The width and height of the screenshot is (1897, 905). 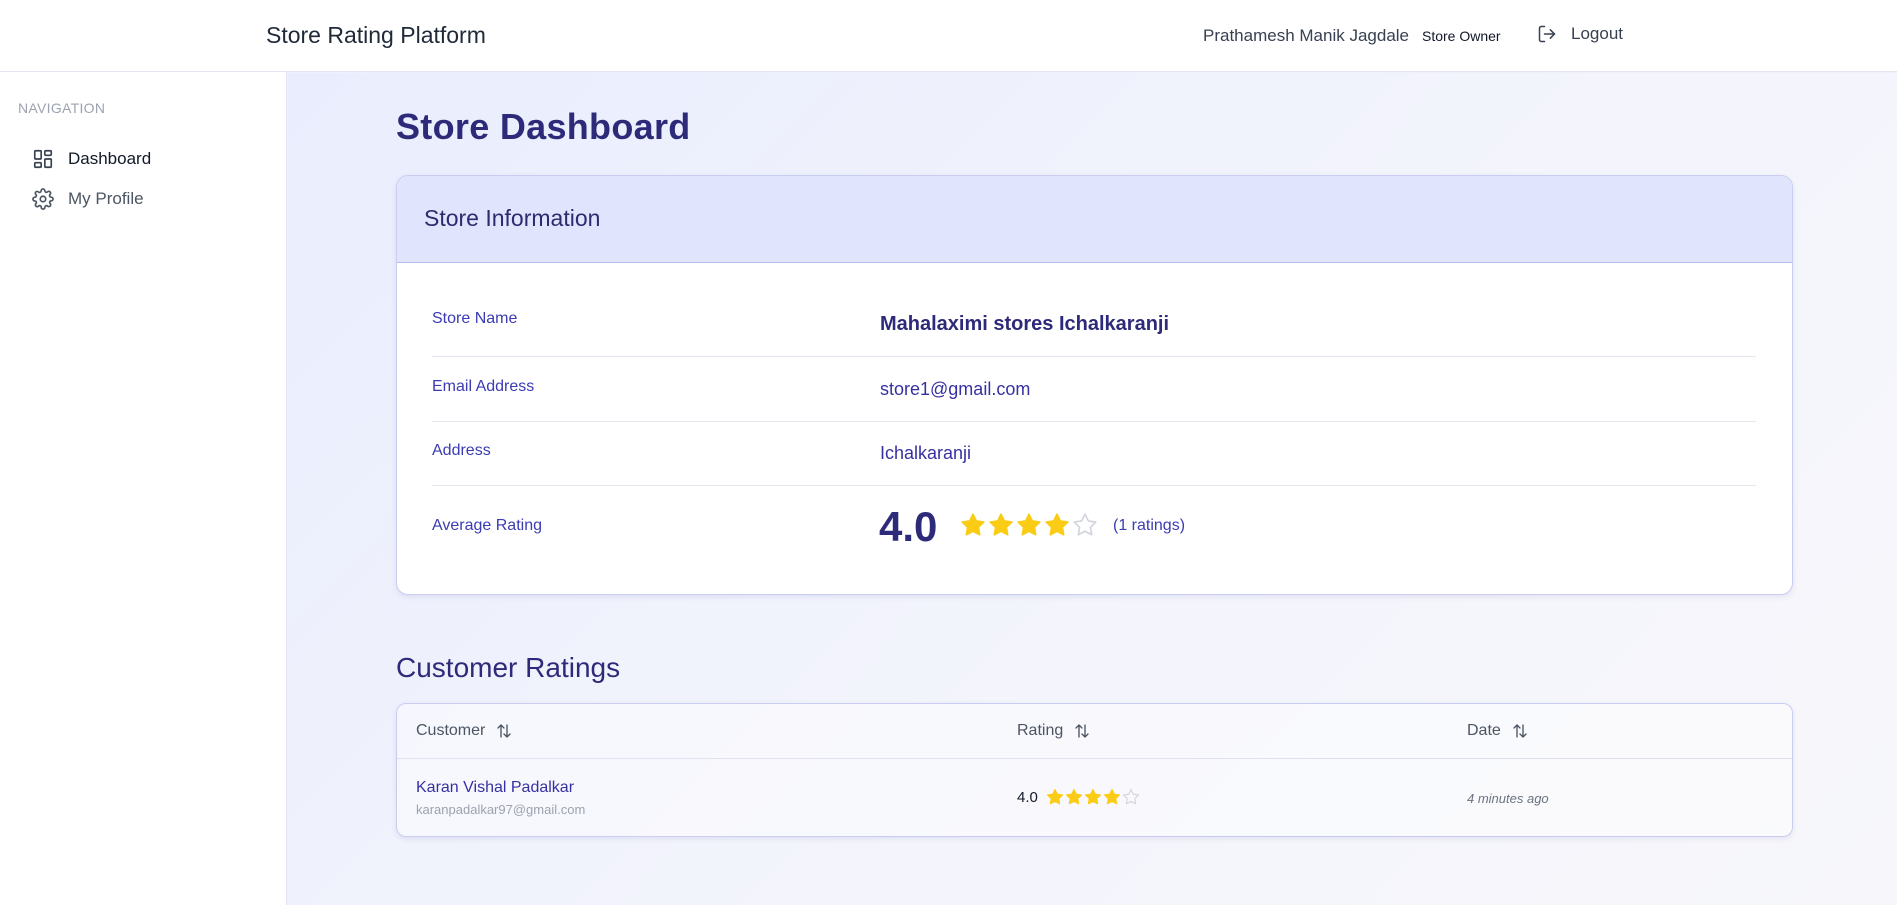 I want to click on rating-date: 4 minutes ago, so click(x=1508, y=798).